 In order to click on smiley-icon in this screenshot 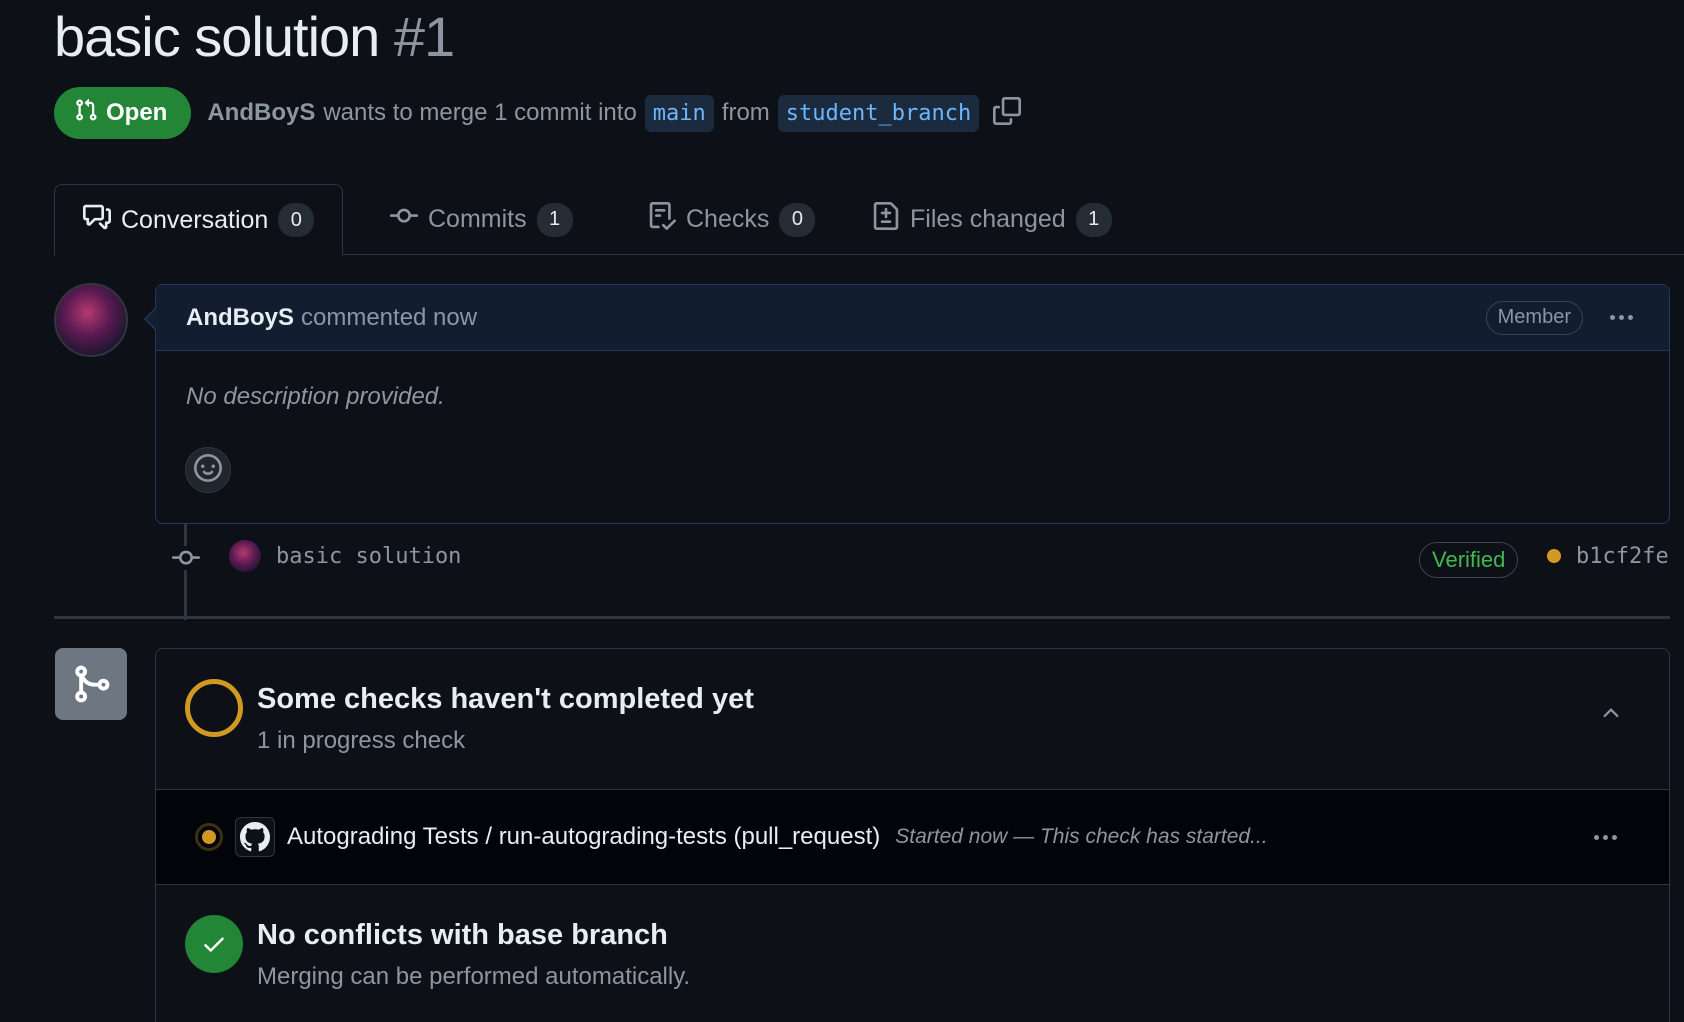, I will do `click(208, 470)`.